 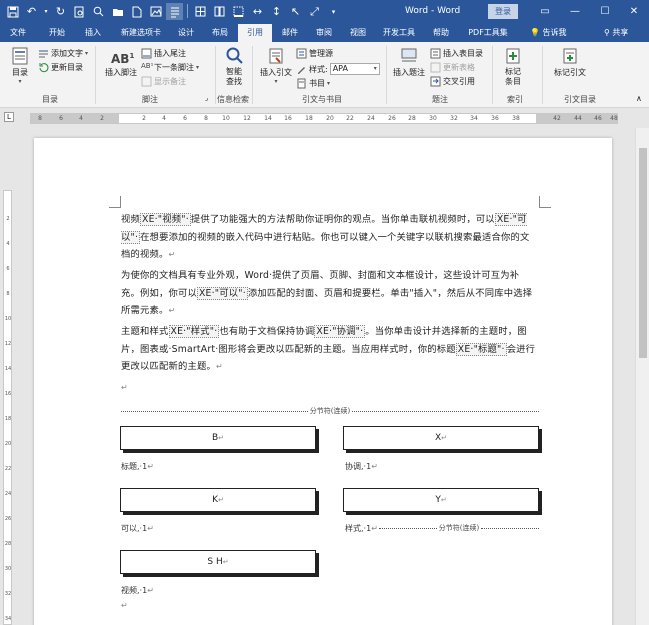 I want to click on index-heading-box: K↵, so click(x=218, y=500).